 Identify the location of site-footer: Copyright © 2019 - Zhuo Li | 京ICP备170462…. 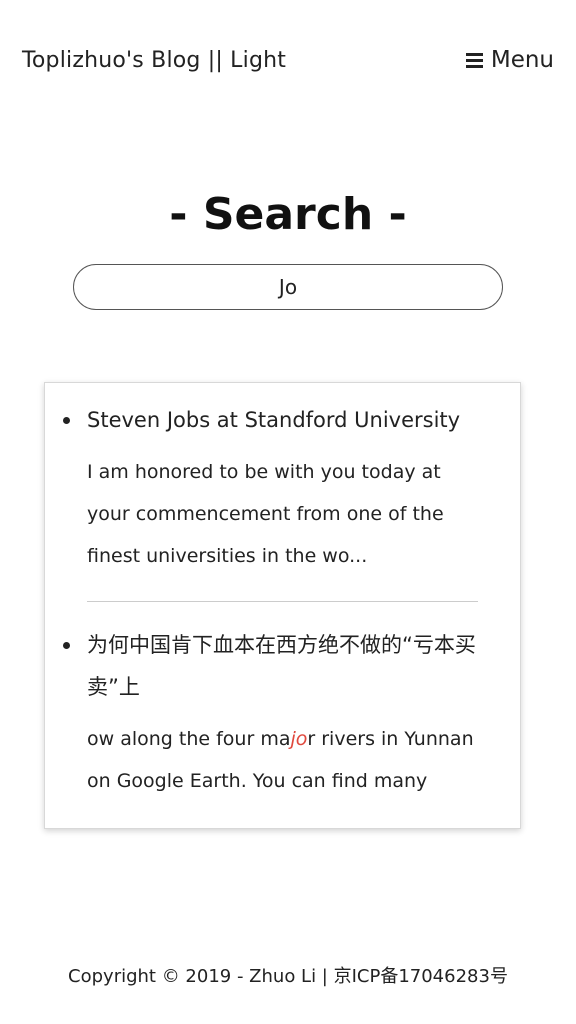
(288, 976).